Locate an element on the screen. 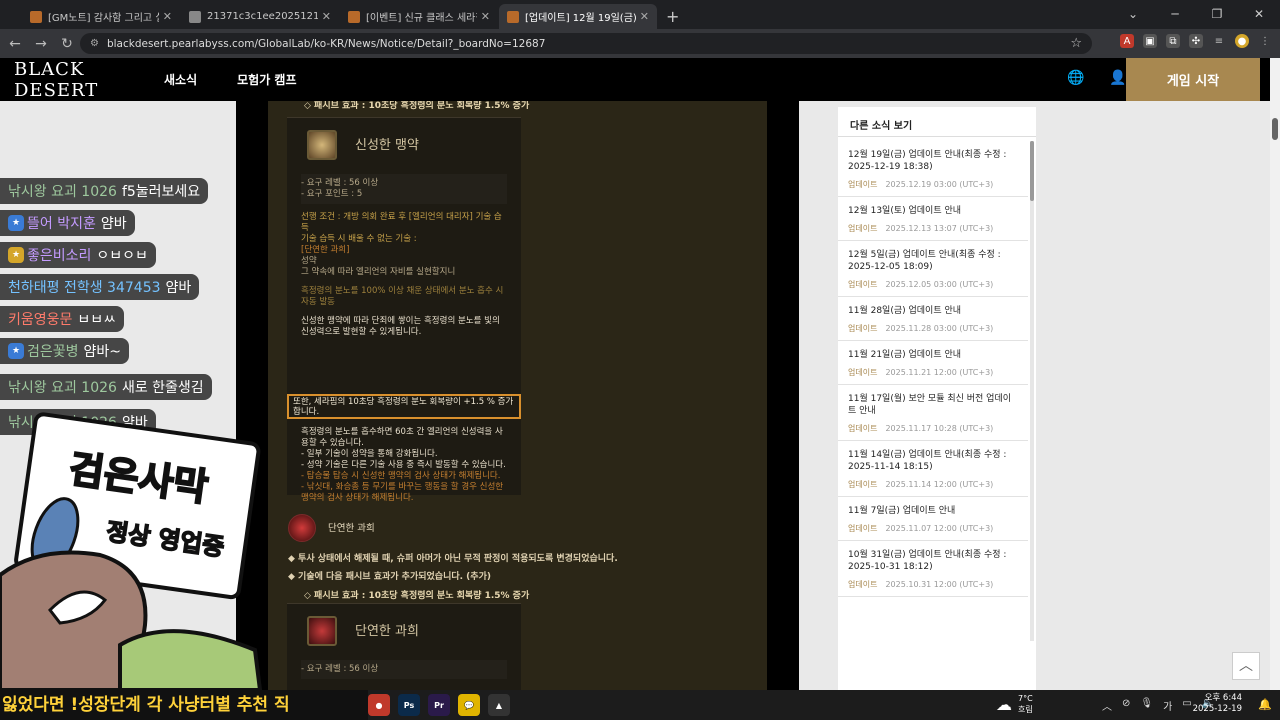 The height and width of the screenshot is (720, 1280). weather-temp: 7°C is located at coordinates (1025, 698).